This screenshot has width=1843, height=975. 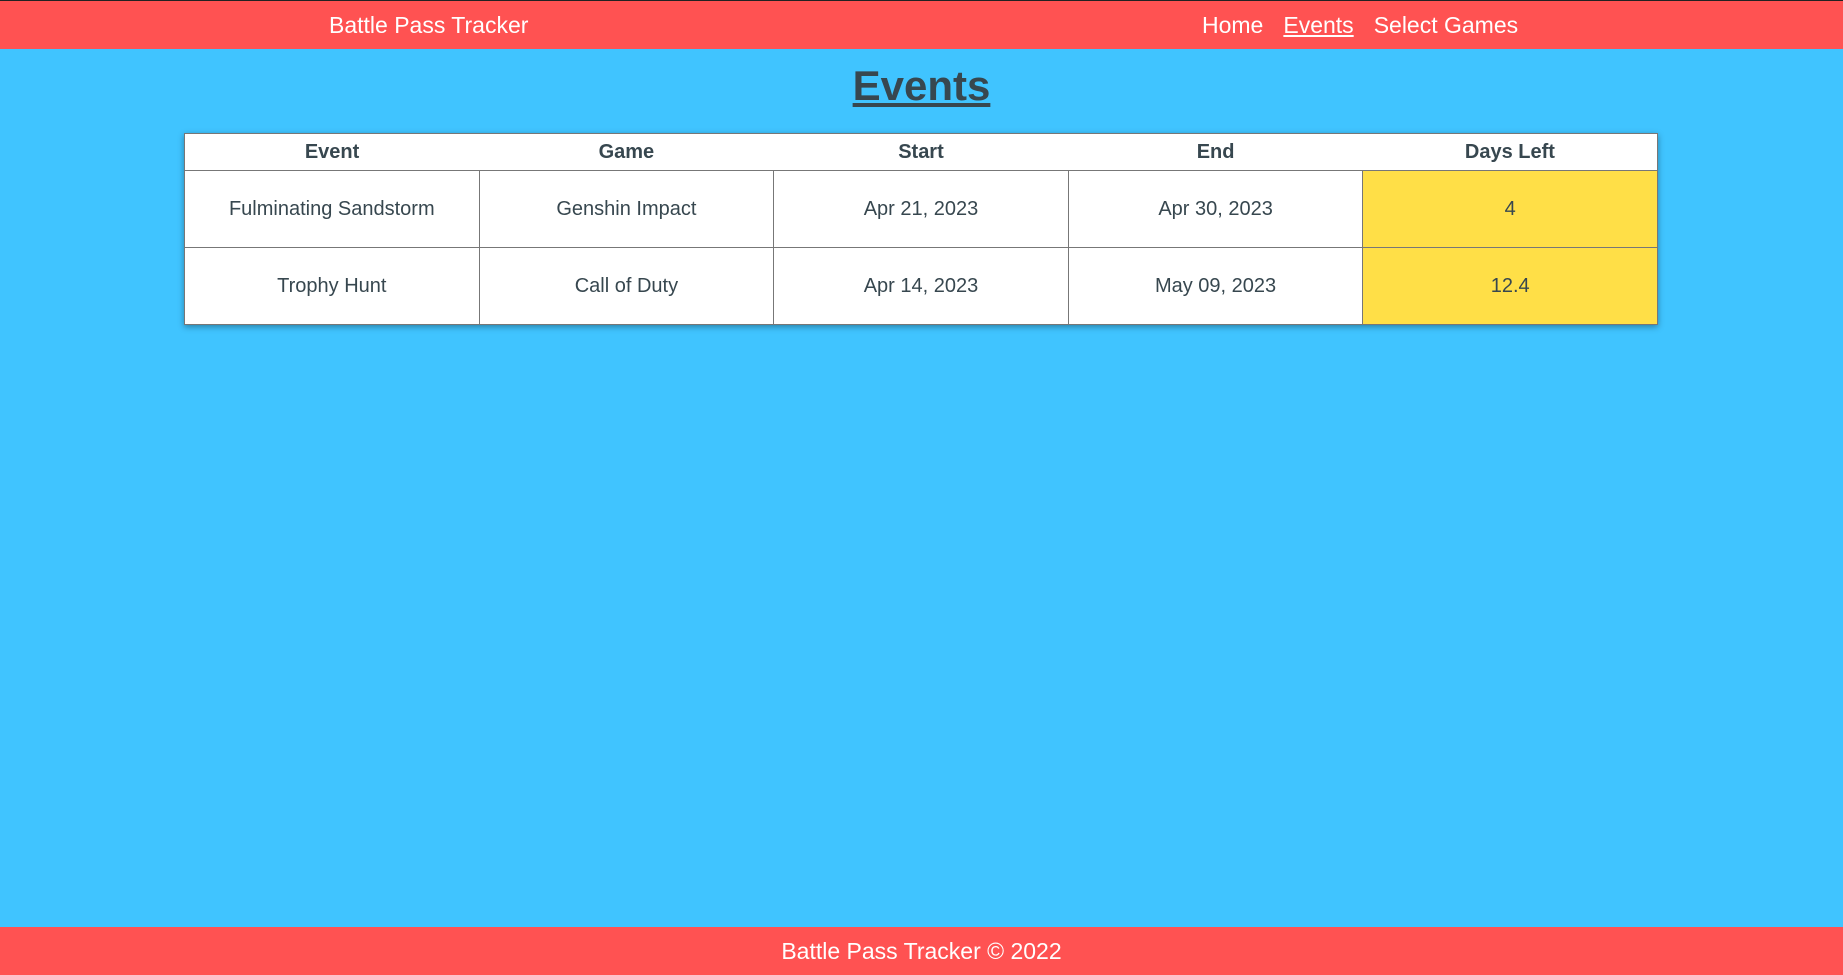 I want to click on brand-link: Battle Pass Tracker, so click(x=428, y=25).